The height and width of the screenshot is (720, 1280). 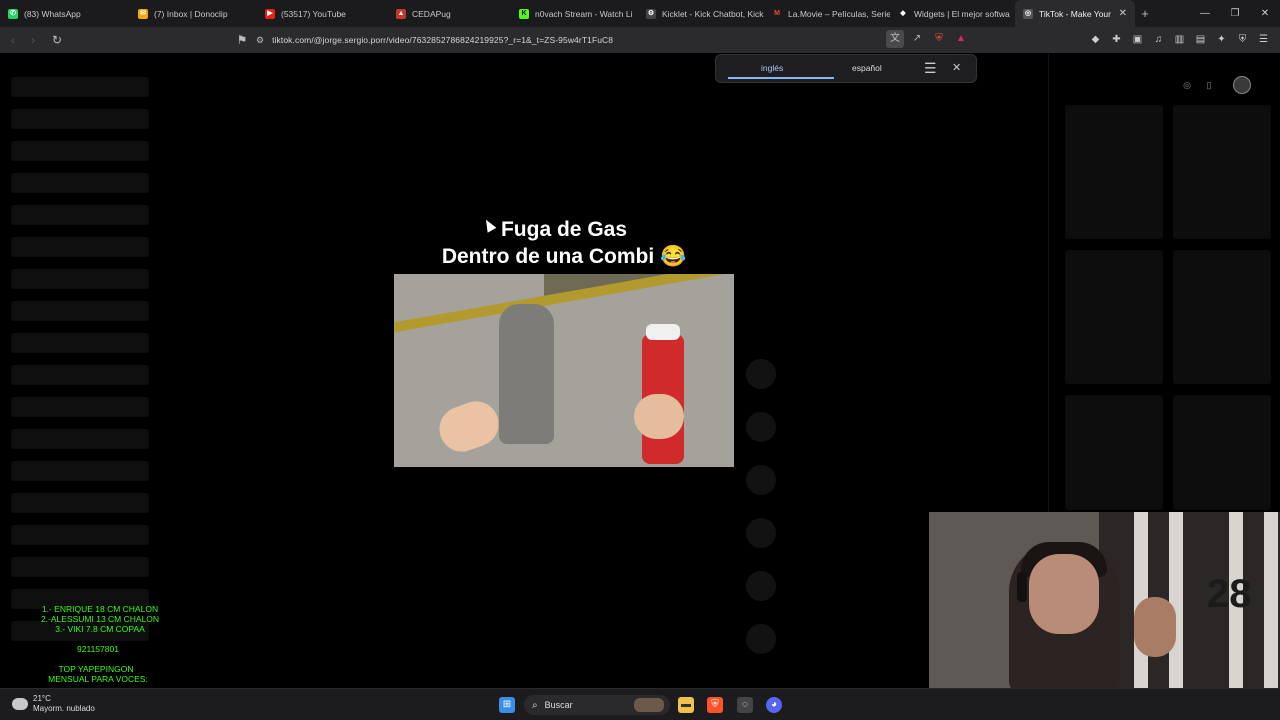 What do you see at coordinates (761, 639) in the screenshot?
I see `sound-button` at bounding box center [761, 639].